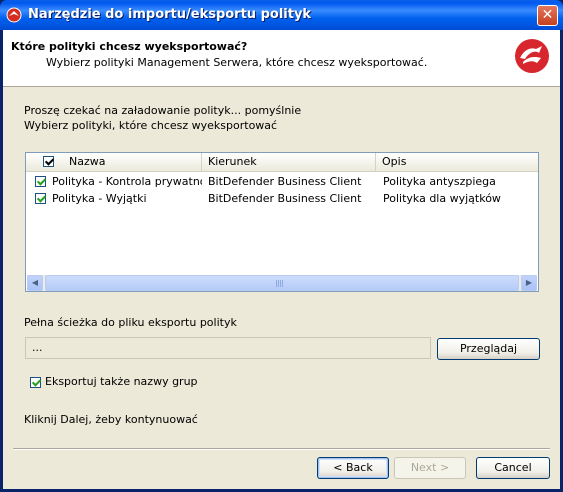  What do you see at coordinates (87, 161) in the screenshot?
I see `column-label-name: Nazwa` at bounding box center [87, 161].